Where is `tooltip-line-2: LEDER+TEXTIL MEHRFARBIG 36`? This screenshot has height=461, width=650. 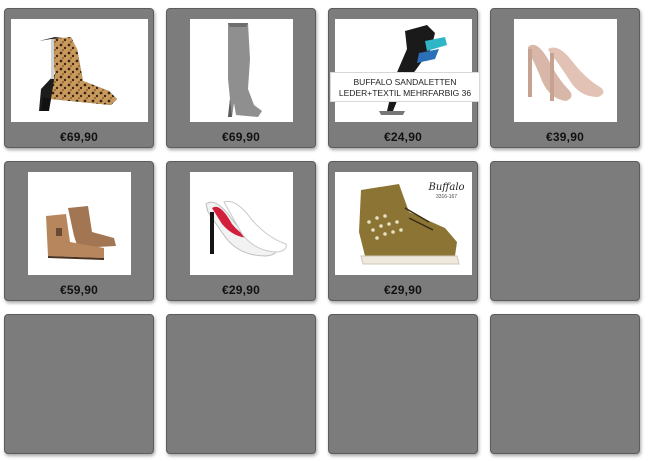
tooltip-line-2: LEDER+TEXTIL MEHRFARBIG 36 is located at coordinates (405, 93).